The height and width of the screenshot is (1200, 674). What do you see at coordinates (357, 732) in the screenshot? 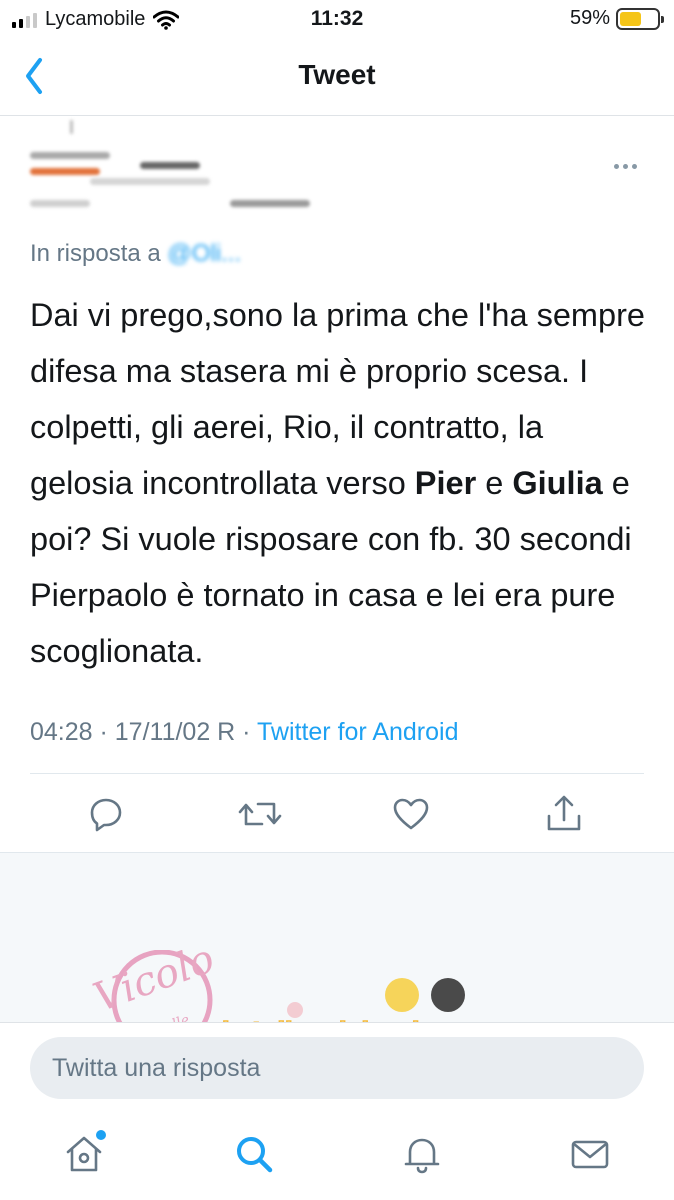
I see `tweet-source-link: Twitter for Android` at bounding box center [357, 732].